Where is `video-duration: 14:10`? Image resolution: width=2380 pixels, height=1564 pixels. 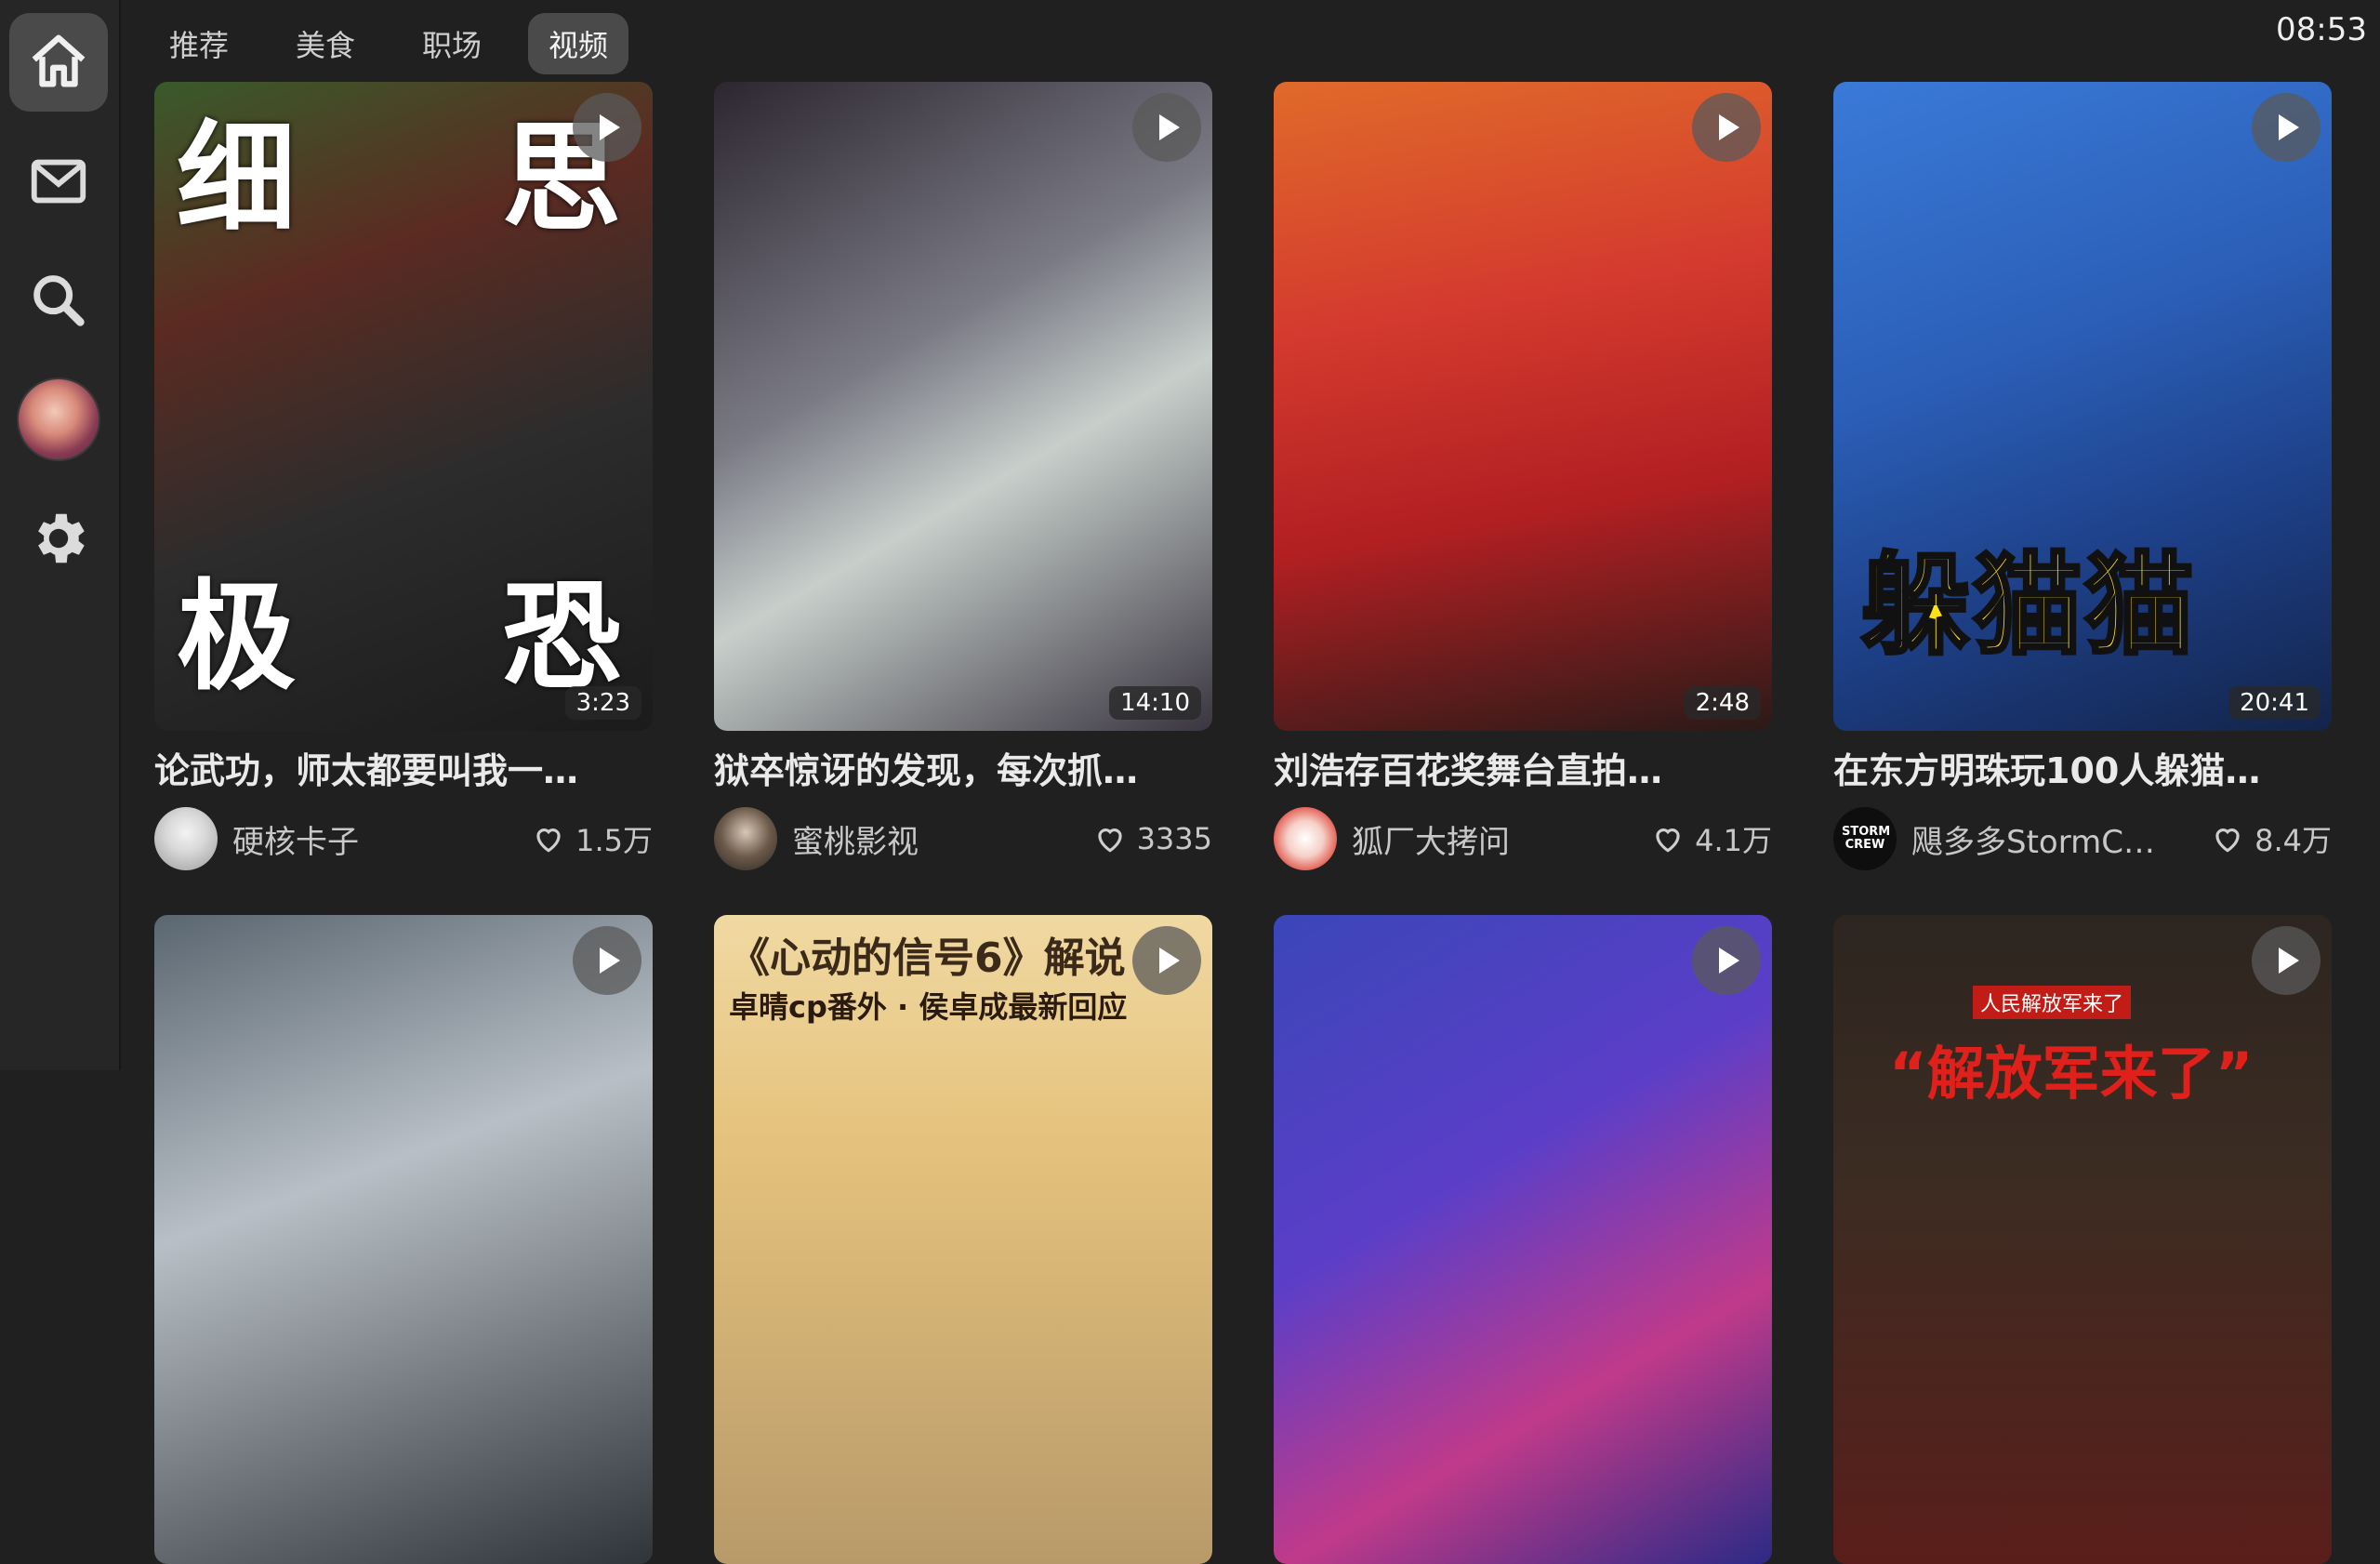
video-duration: 14:10 is located at coordinates (1155, 703).